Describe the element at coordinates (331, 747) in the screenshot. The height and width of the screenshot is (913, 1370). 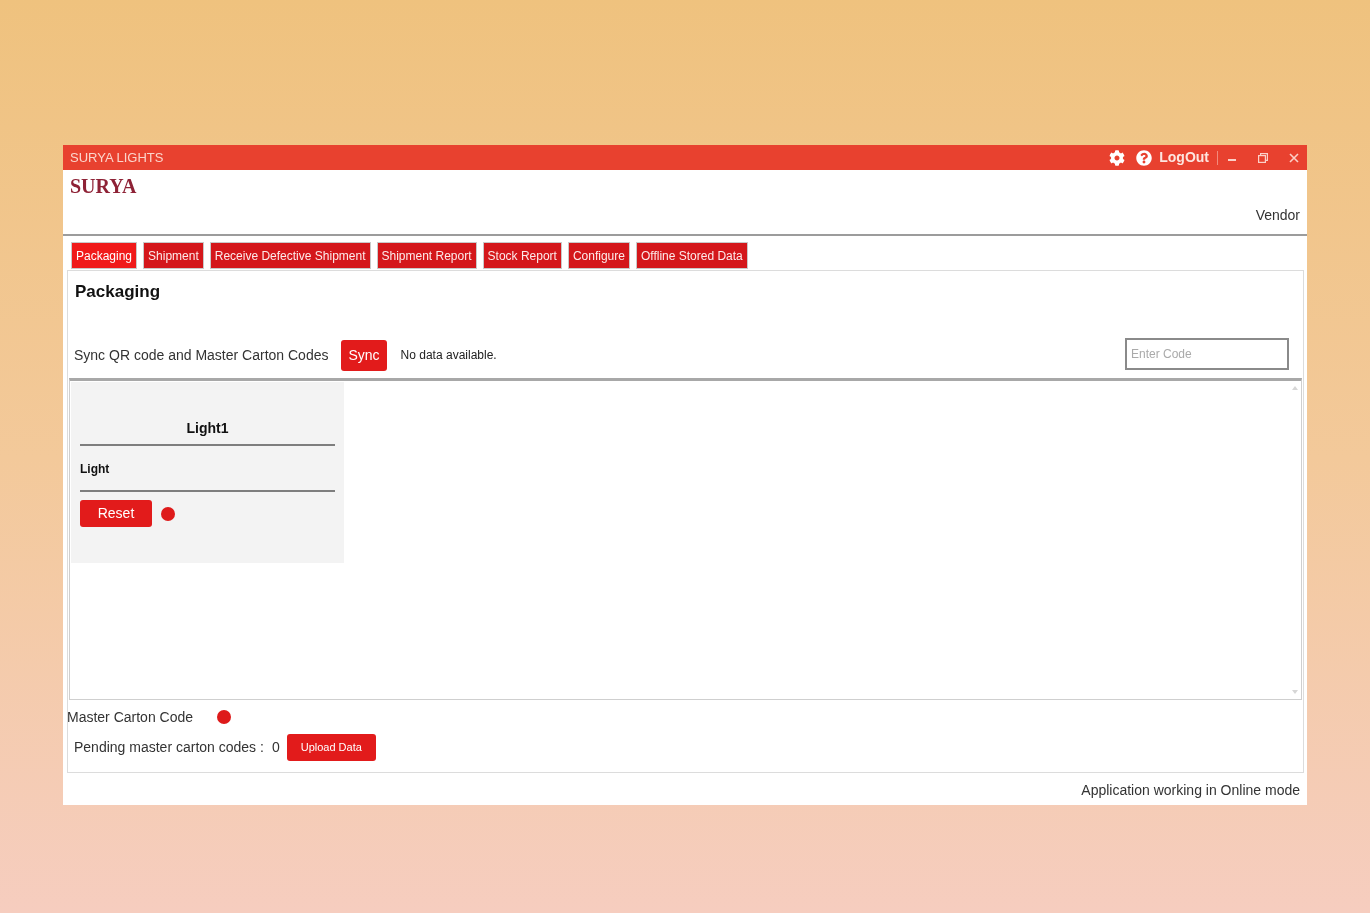
I see `upload-data-button: Upload Data` at that location.